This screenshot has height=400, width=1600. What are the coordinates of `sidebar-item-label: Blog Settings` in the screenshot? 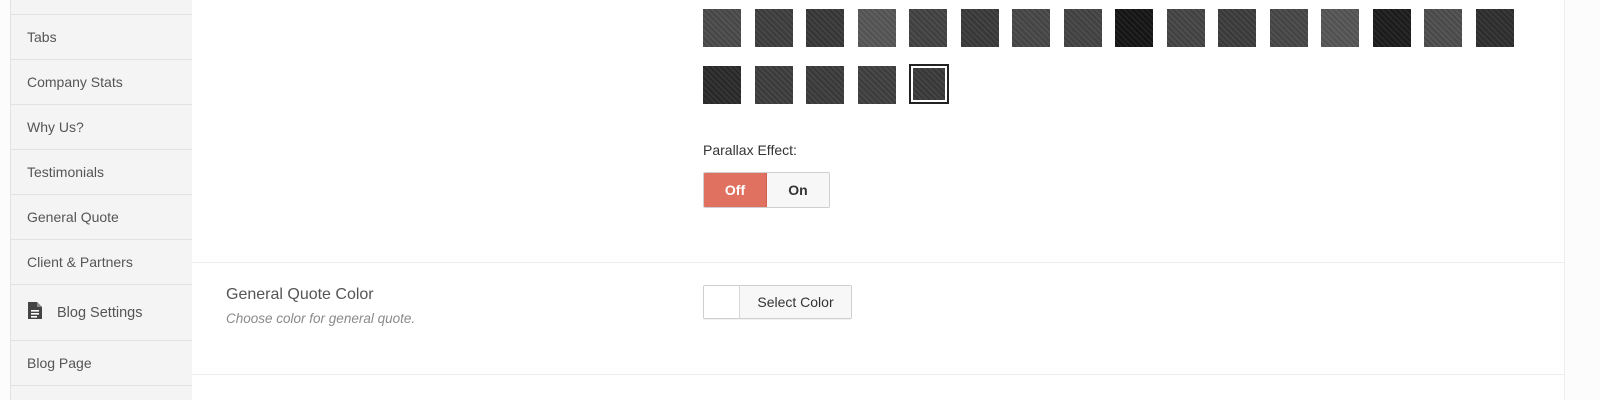 It's located at (100, 312).